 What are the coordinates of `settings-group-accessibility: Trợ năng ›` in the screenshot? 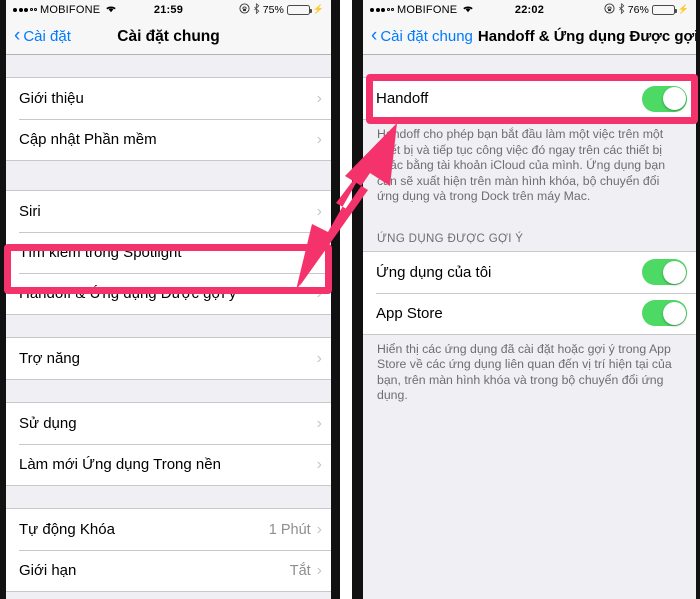 It's located at (168, 358).